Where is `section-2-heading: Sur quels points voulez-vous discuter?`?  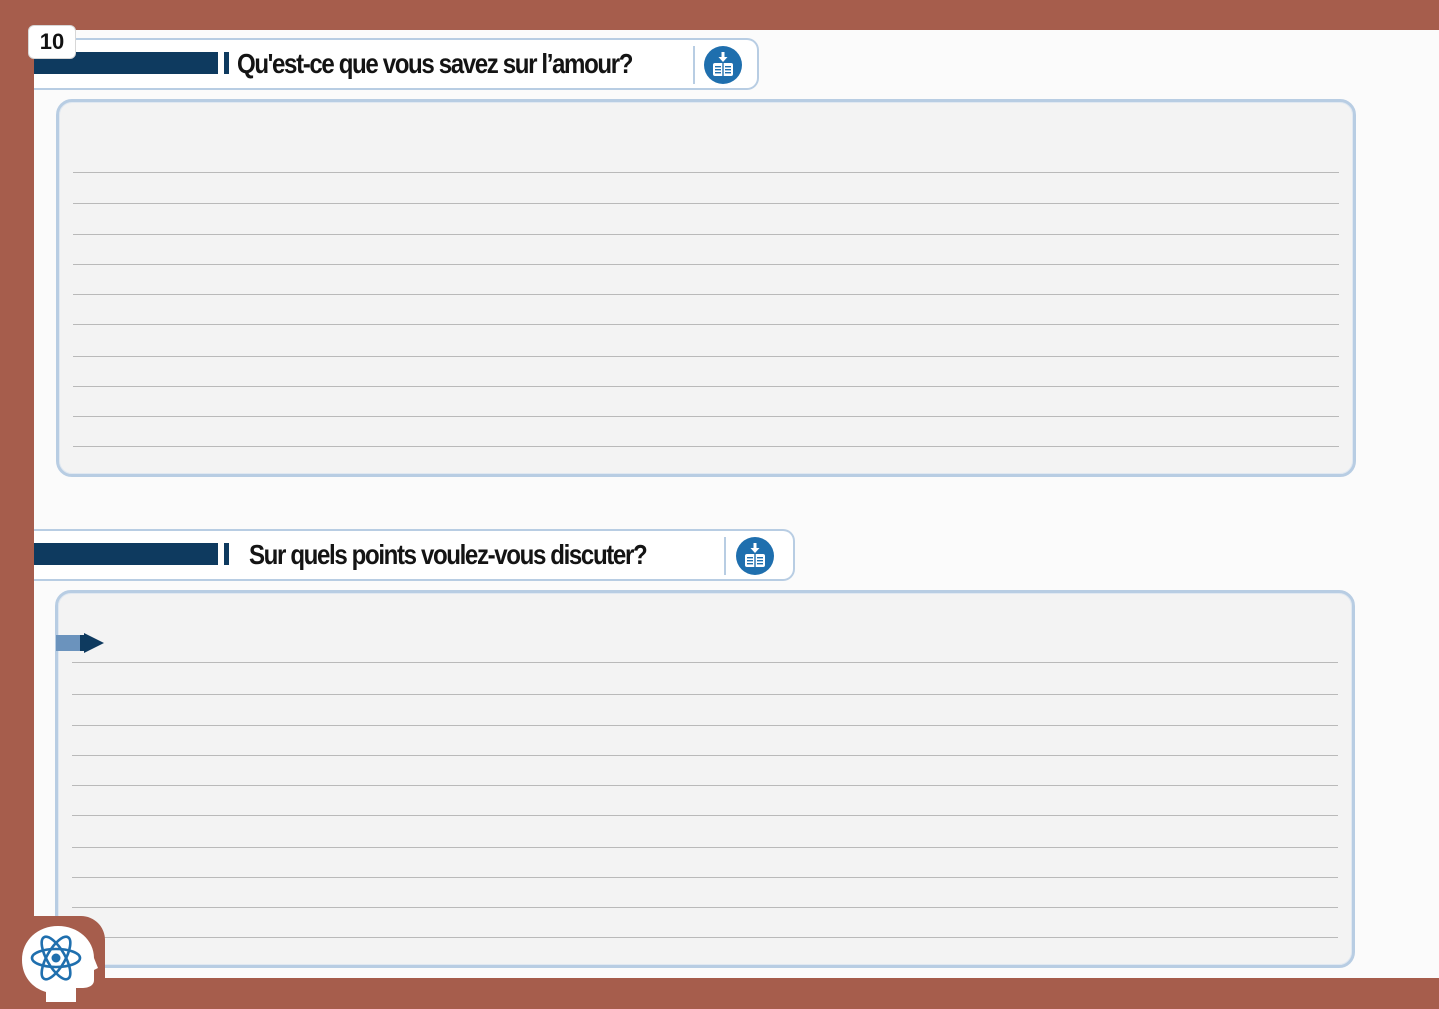 section-2-heading: Sur quels points voulez-vous discuter? is located at coordinates (414, 555).